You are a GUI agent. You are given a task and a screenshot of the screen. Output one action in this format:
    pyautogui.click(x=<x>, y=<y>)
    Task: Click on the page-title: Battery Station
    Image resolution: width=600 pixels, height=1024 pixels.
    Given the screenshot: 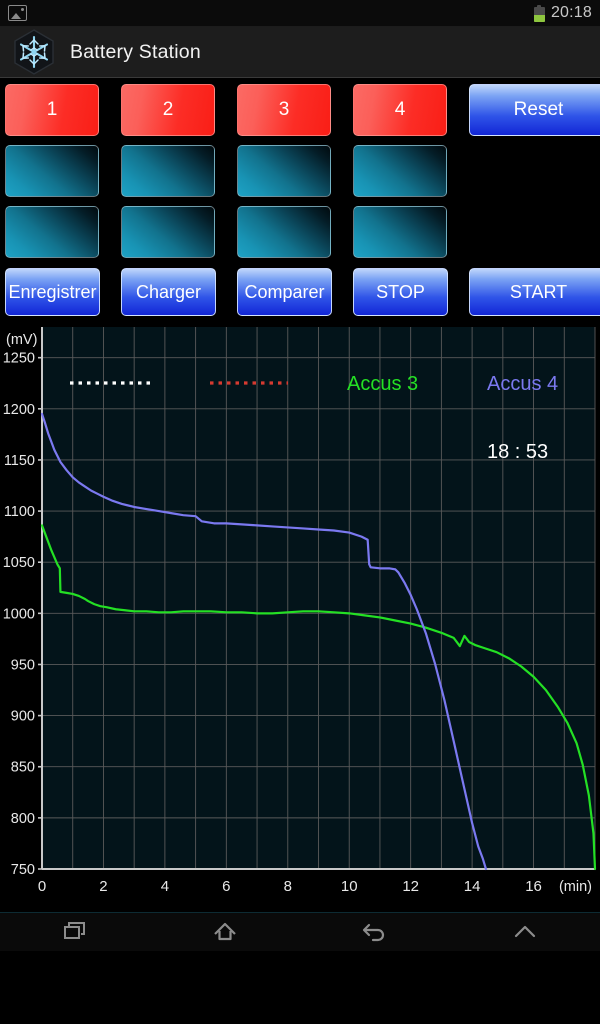 What is the action you would take?
    pyautogui.click(x=135, y=51)
    